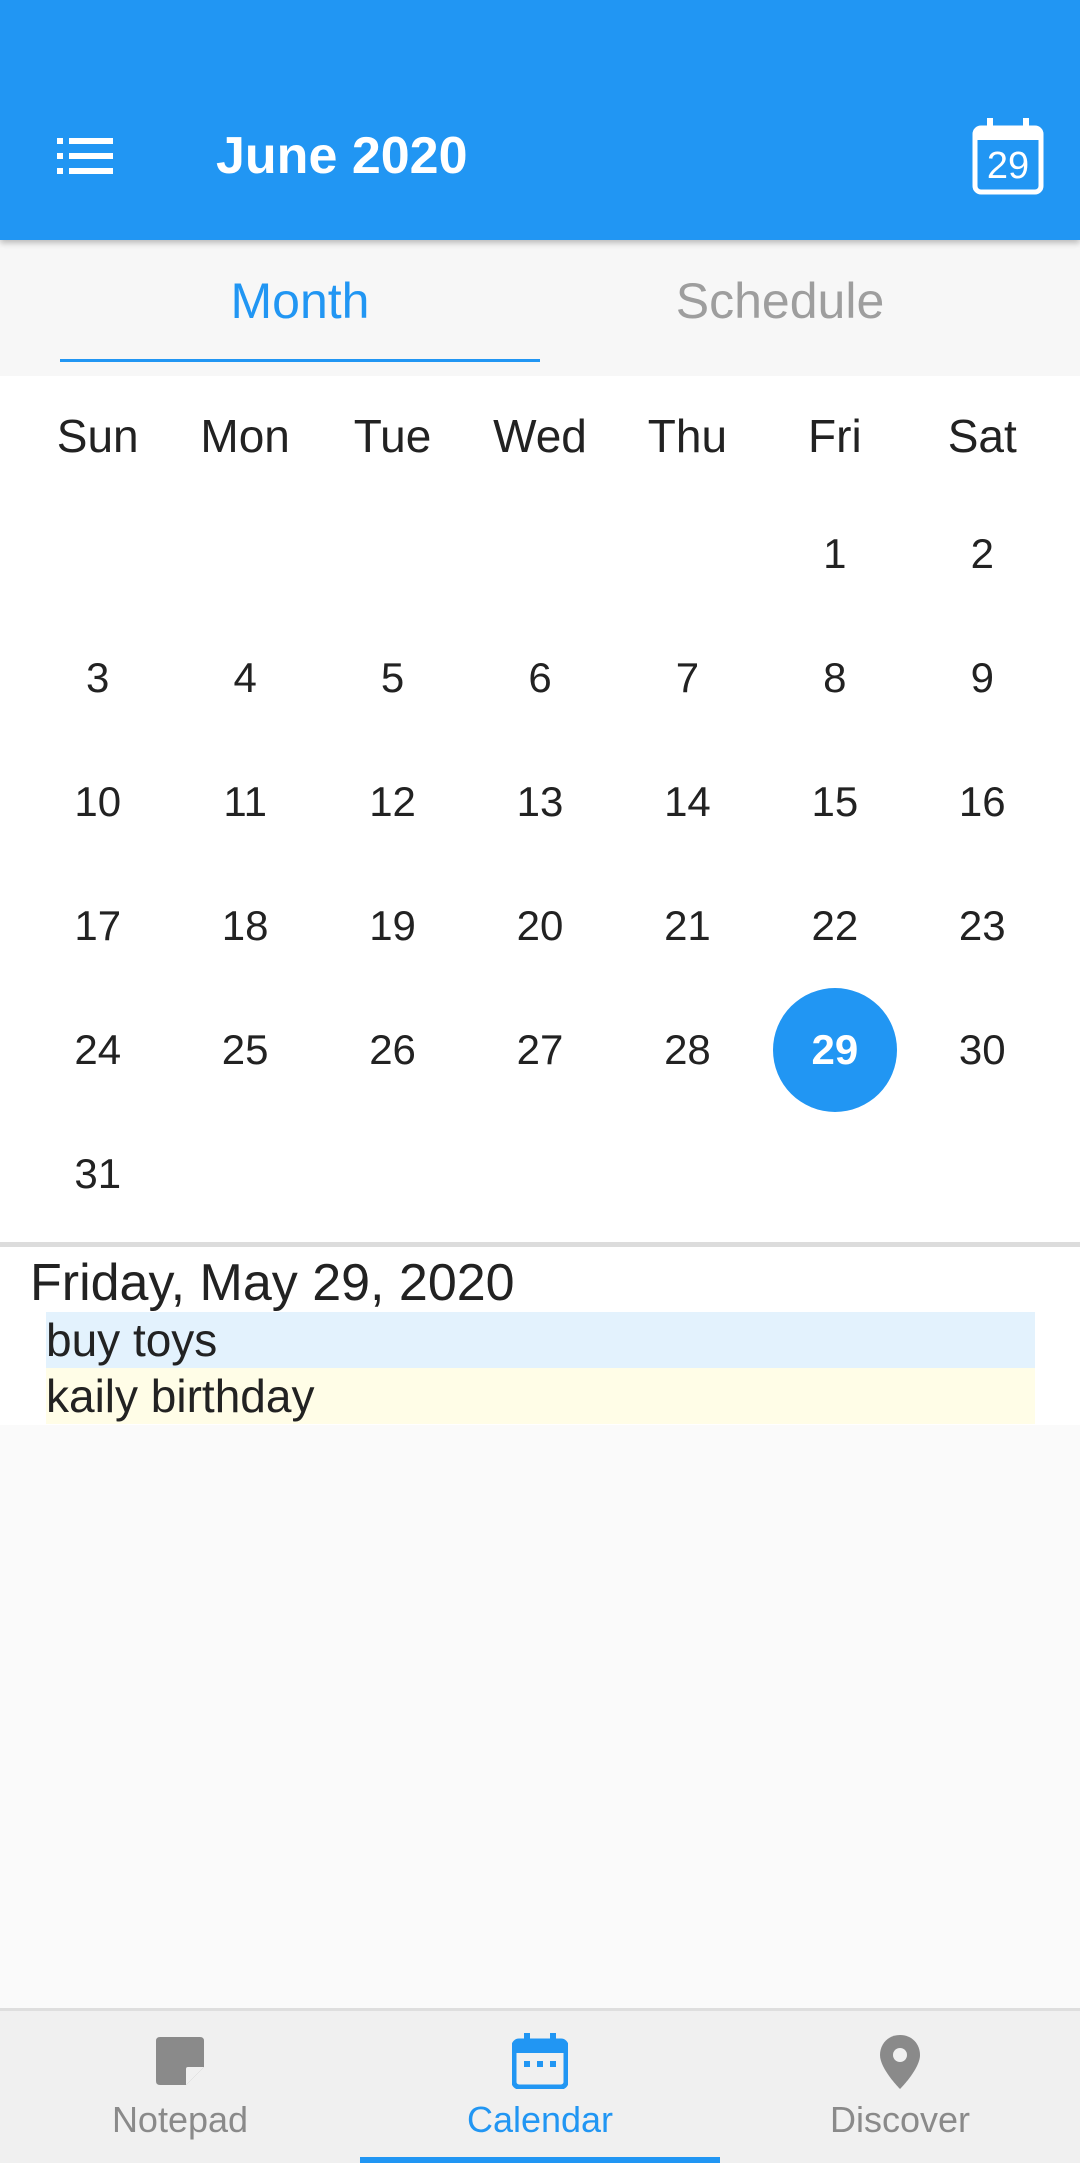 Image resolution: width=1080 pixels, height=2163 pixels. What do you see at coordinates (300, 301) in the screenshot?
I see `tab-month: Month` at bounding box center [300, 301].